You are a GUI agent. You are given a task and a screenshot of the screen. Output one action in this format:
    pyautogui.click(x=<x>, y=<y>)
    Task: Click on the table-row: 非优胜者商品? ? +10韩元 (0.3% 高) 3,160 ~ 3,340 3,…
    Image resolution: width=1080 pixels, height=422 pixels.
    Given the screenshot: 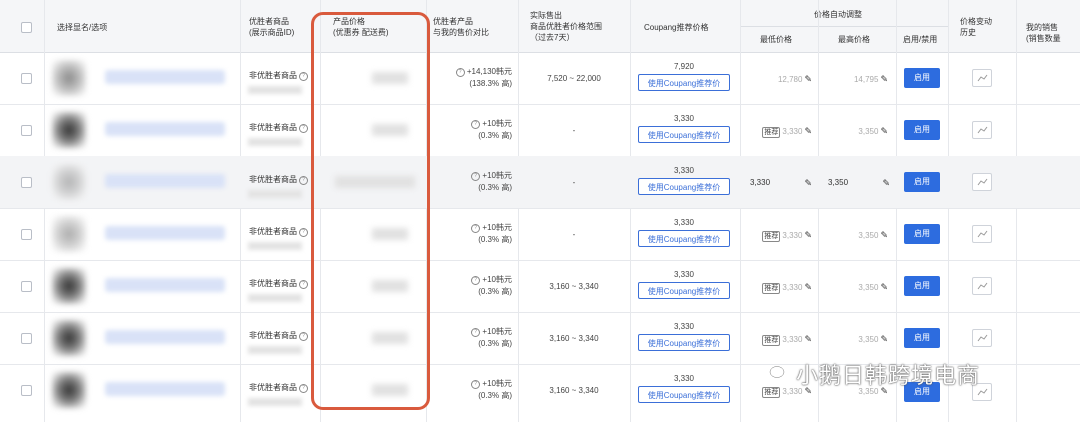 What is the action you would take?
    pyautogui.click(x=540, y=286)
    